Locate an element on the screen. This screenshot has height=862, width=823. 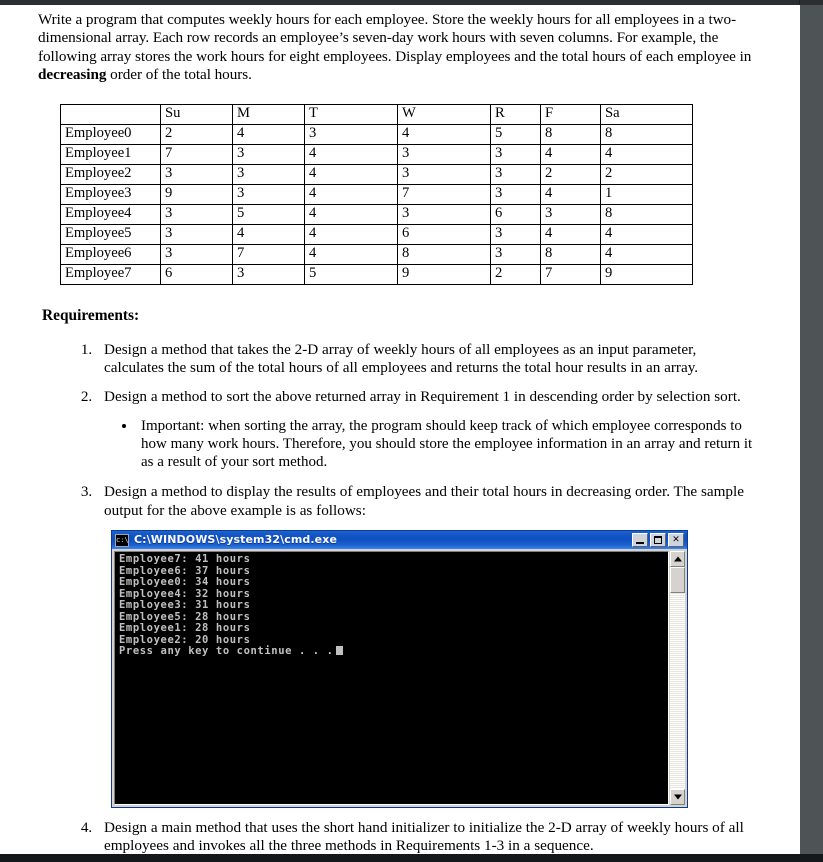
table-row: Employee1 7 3 4 3 3 4 4 is located at coordinates (376, 154).